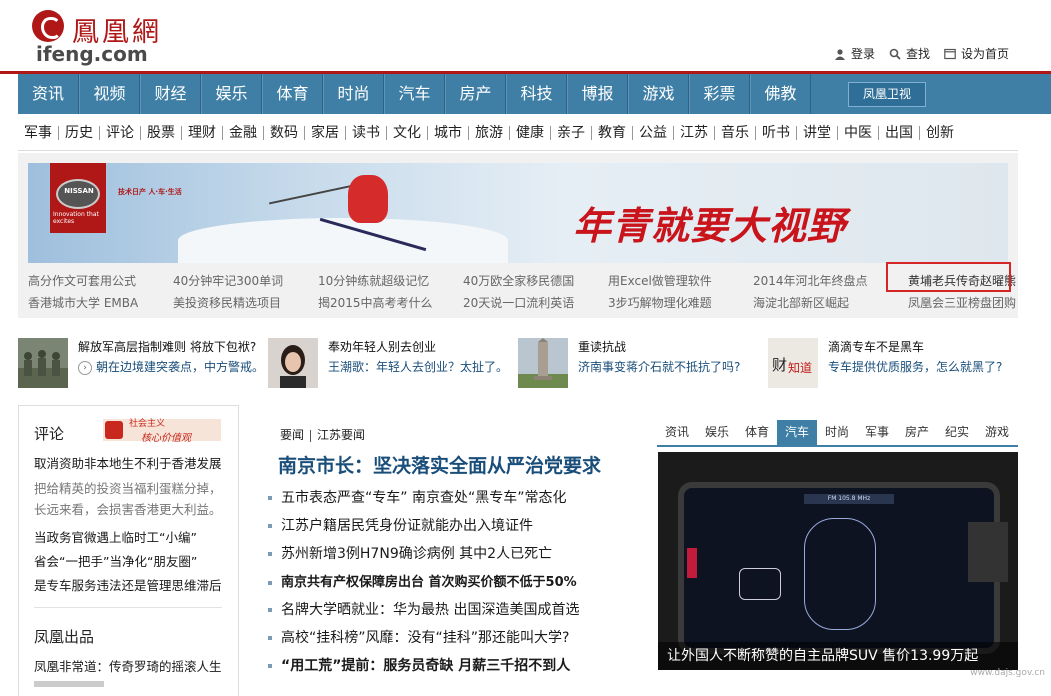  Describe the element at coordinates (680, 280) in the screenshot. I see `ad-link: 用Excel做管理软件` at that location.